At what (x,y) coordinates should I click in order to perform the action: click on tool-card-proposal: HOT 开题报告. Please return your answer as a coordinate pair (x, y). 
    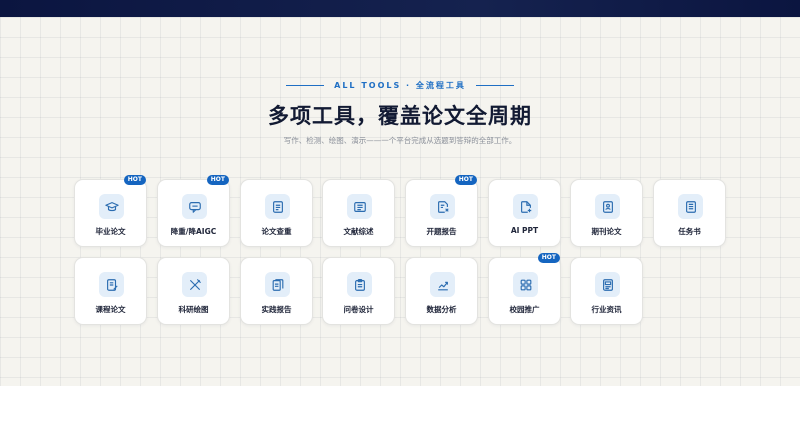
    Looking at the image, I should click on (441, 211).